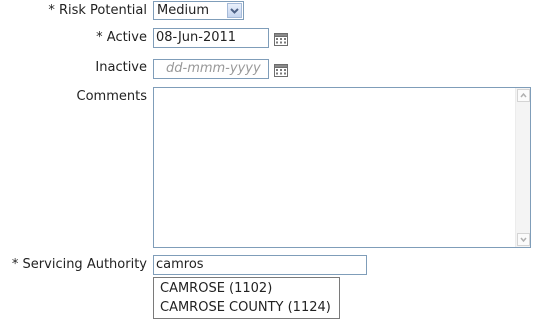 The image size is (536, 324). I want to click on autocomplete-item: CAMROSE COUNTY (1124), so click(245, 308).